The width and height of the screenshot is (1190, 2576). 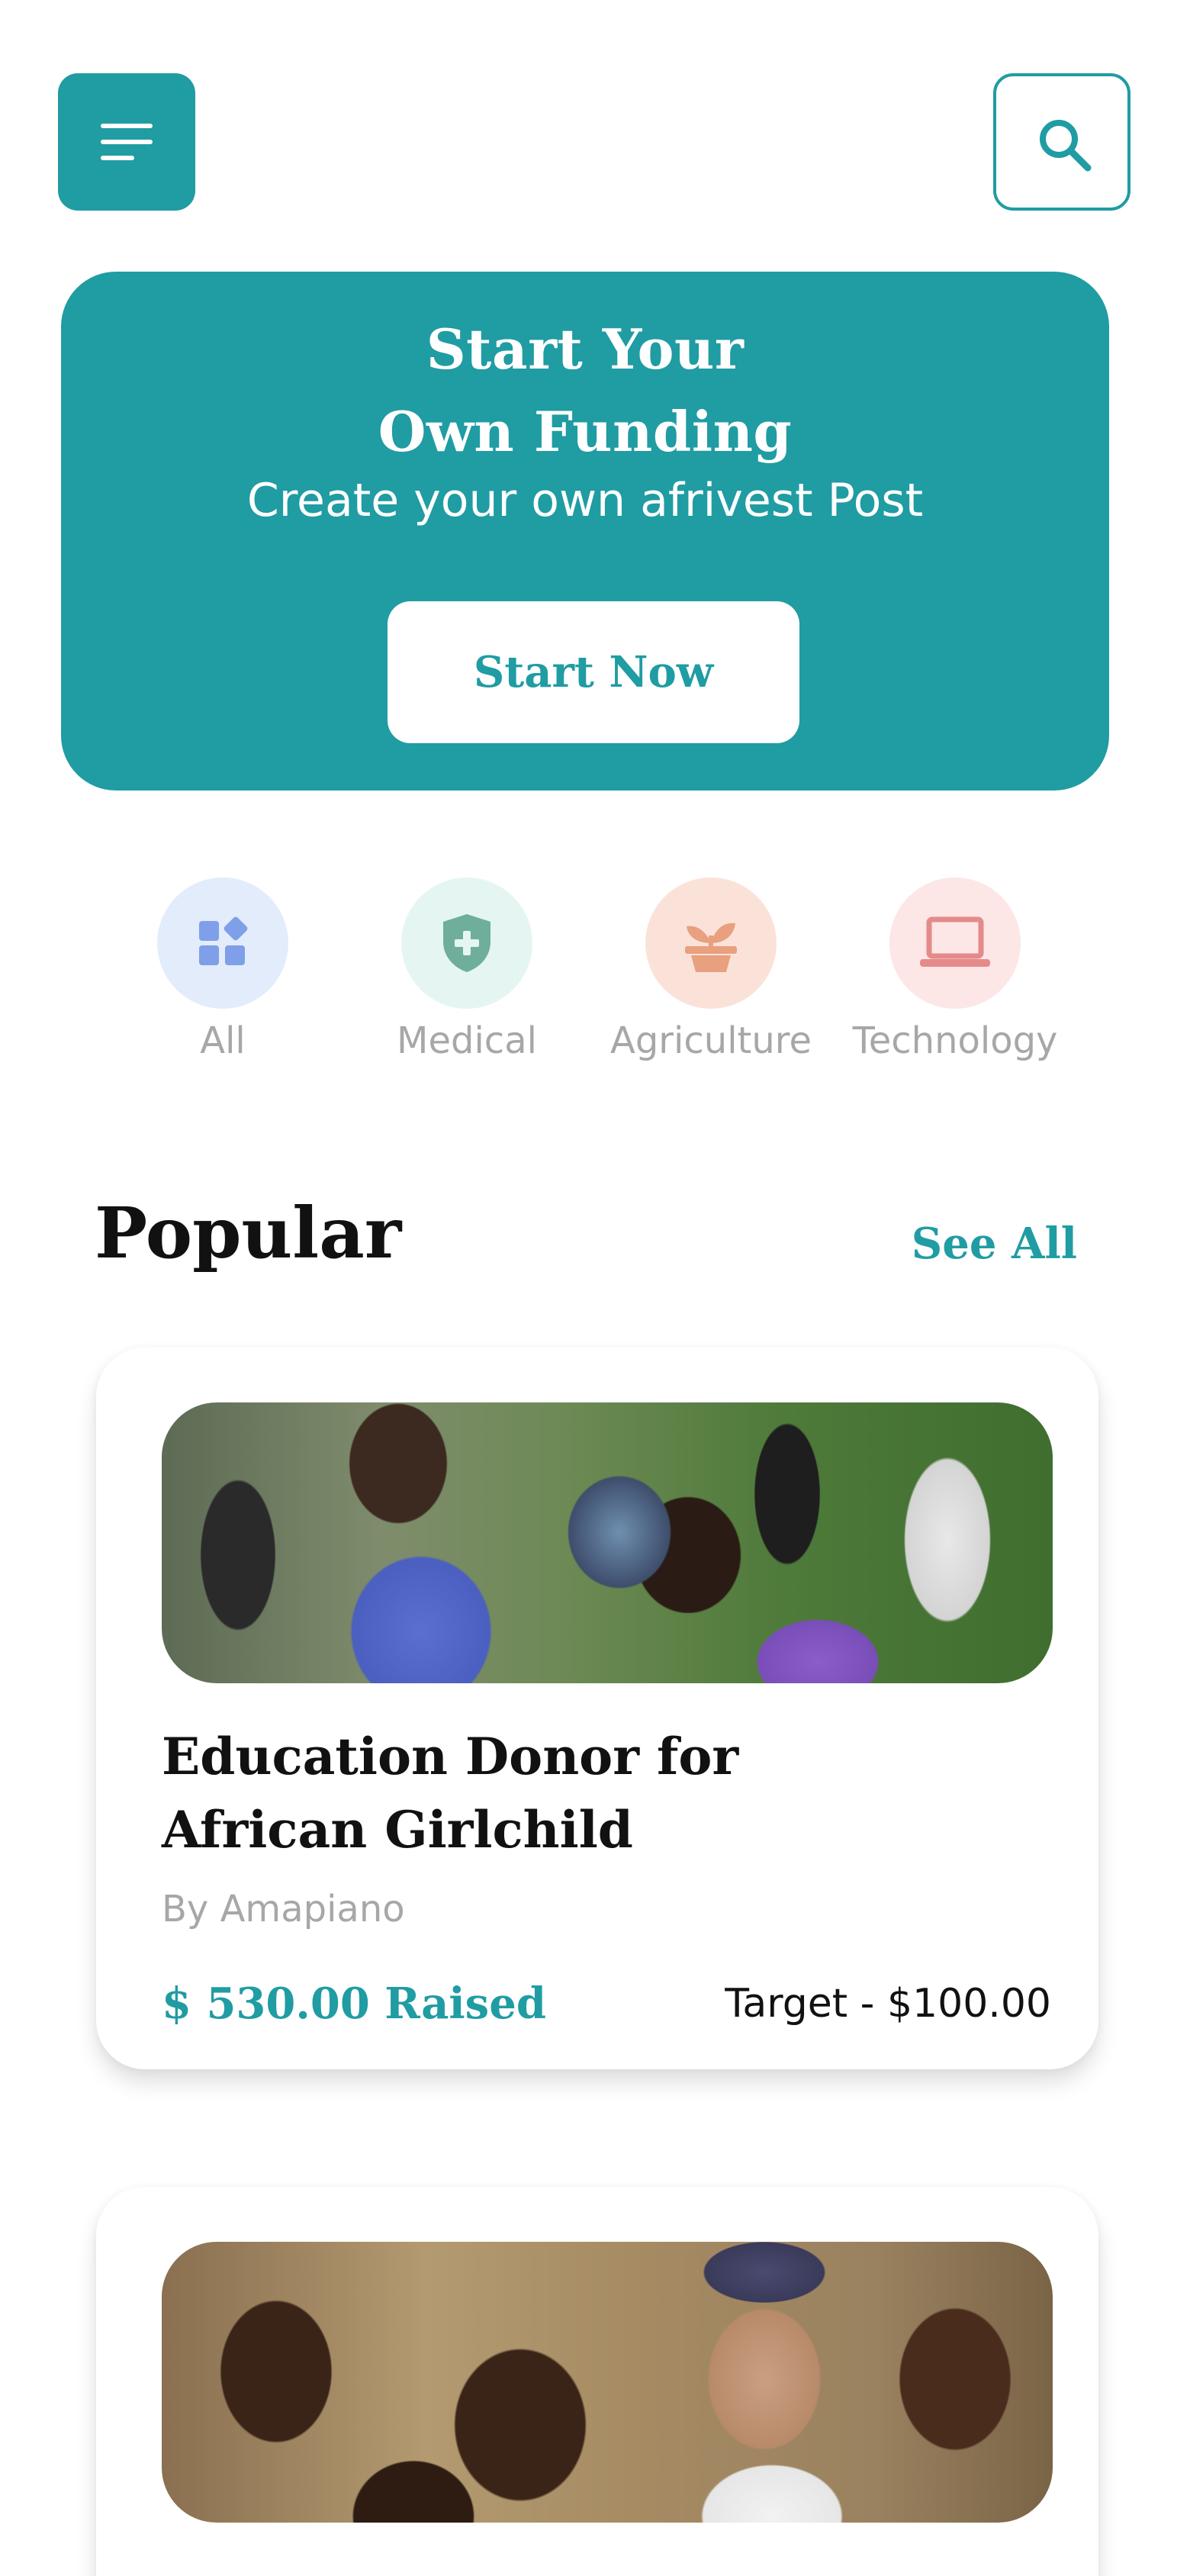 What do you see at coordinates (994, 1243) in the screenshot?
I see `see-all-link: See All` at bounding box center [994, 1243].